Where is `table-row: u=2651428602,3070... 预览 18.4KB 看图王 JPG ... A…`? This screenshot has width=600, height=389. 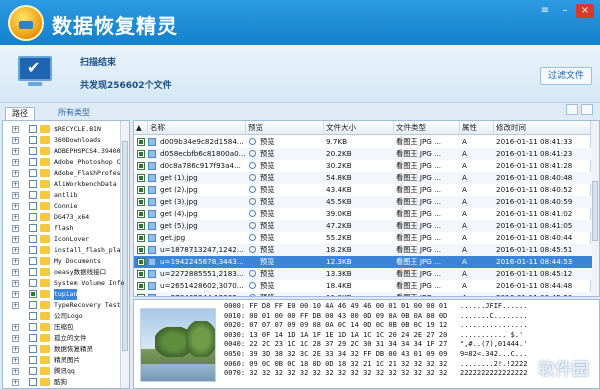
table-row: u=2651428602,3070... 预览 18.4KB 看图王 JPG ... A… is located at coordinates (363, 286).